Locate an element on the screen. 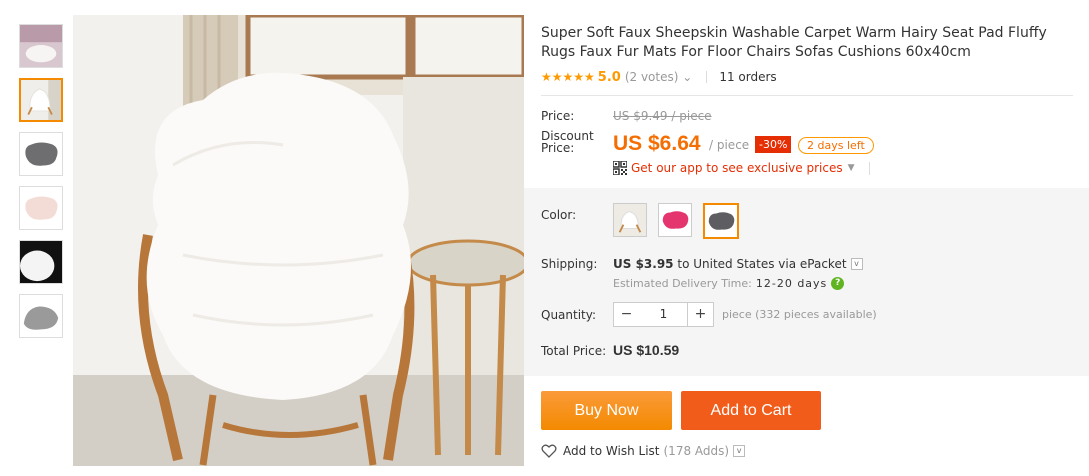 This screenshot has width=1089, height=476. price-label: Price: is located at coordinates (558, 116).